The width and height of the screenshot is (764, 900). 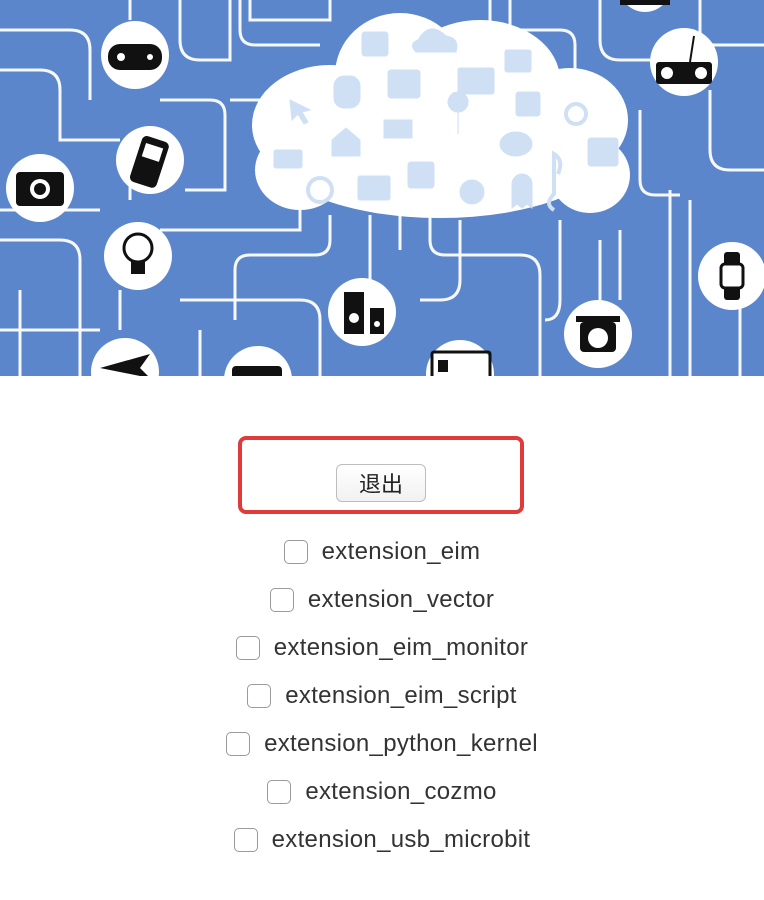 What do you see at coordinates (362, 312) in the screenshot?
I see `speaker-icon` at bounding box center [362, 312].